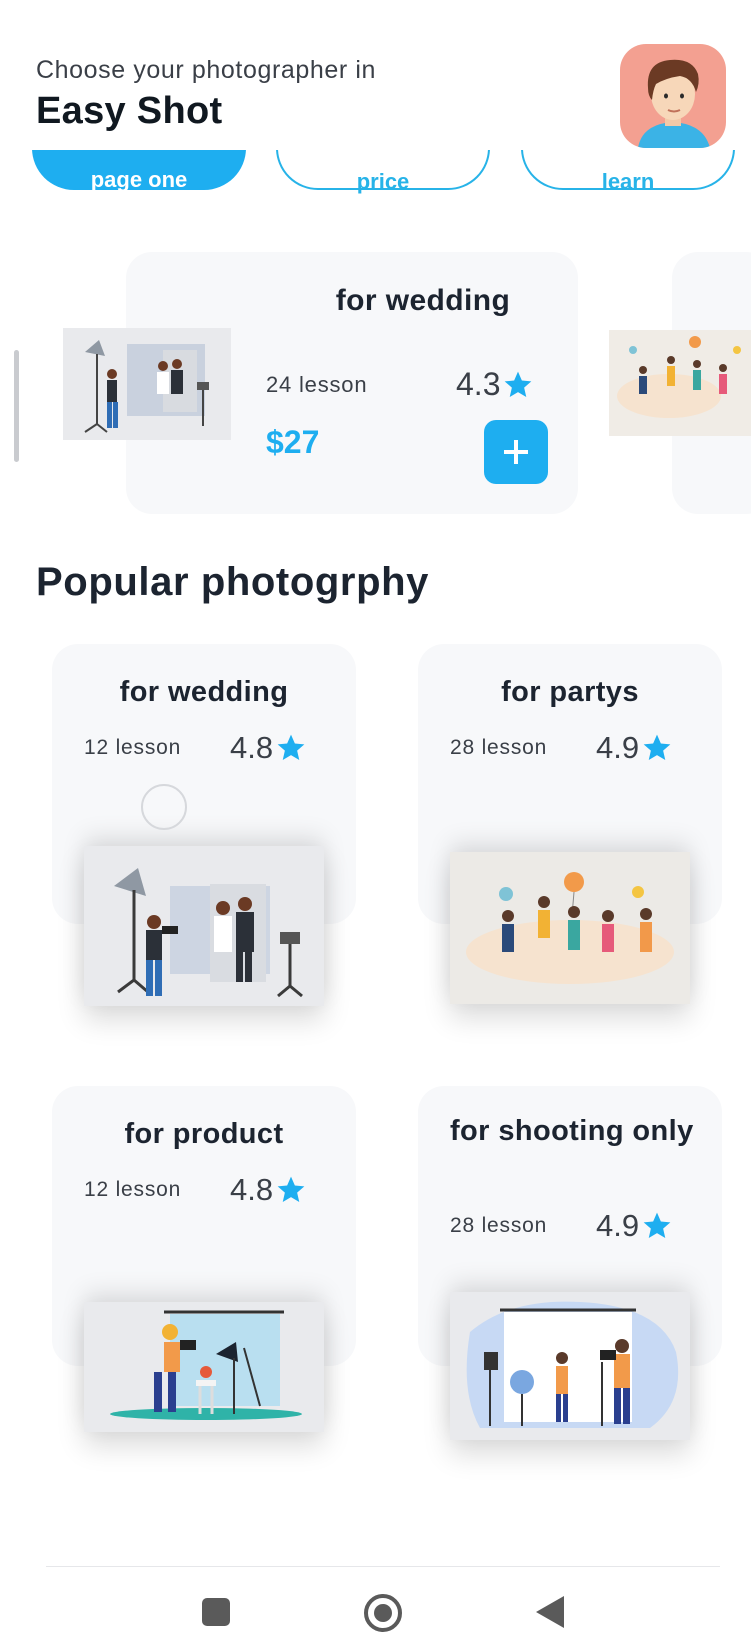  Describe the element at coordinates (383, 1566) in the screenshot. I see `nav-divider` at that location.